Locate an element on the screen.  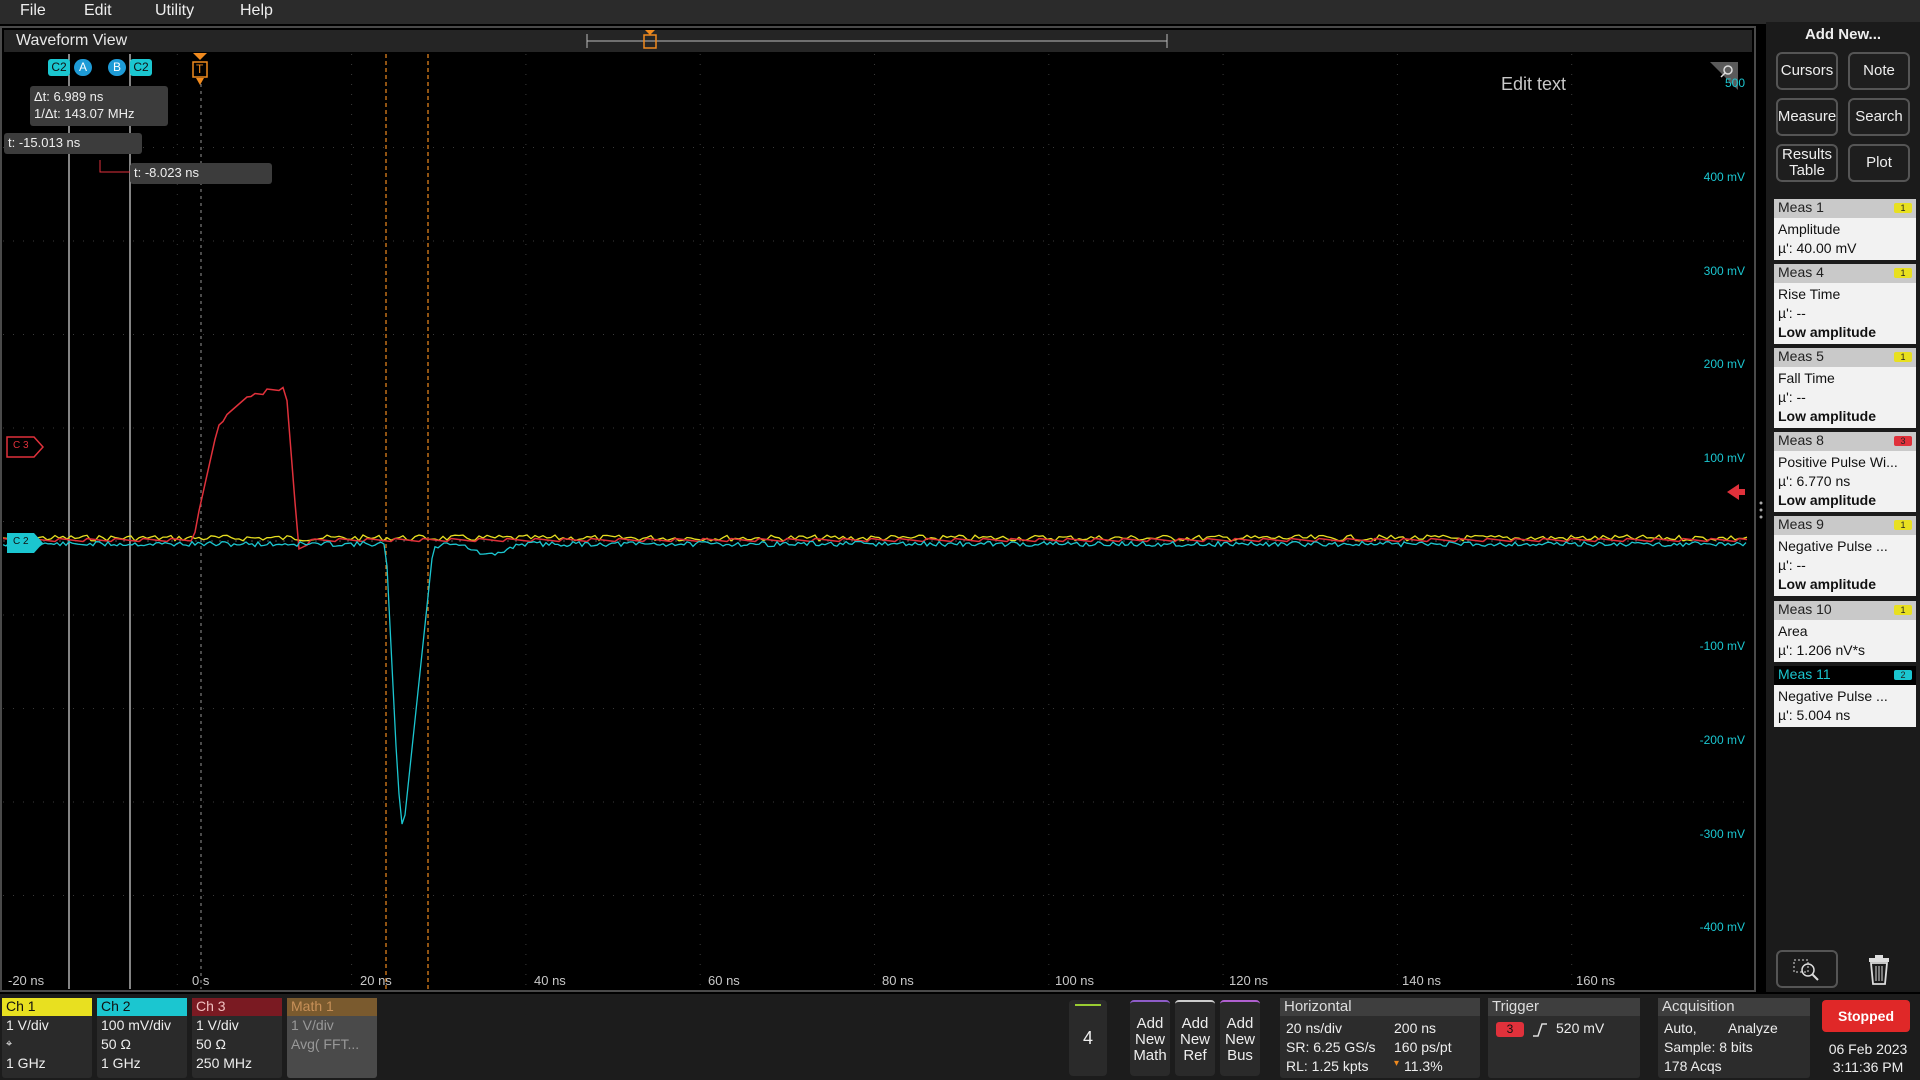
y-axis-label: 500 is located at coordinates (1734, 83).